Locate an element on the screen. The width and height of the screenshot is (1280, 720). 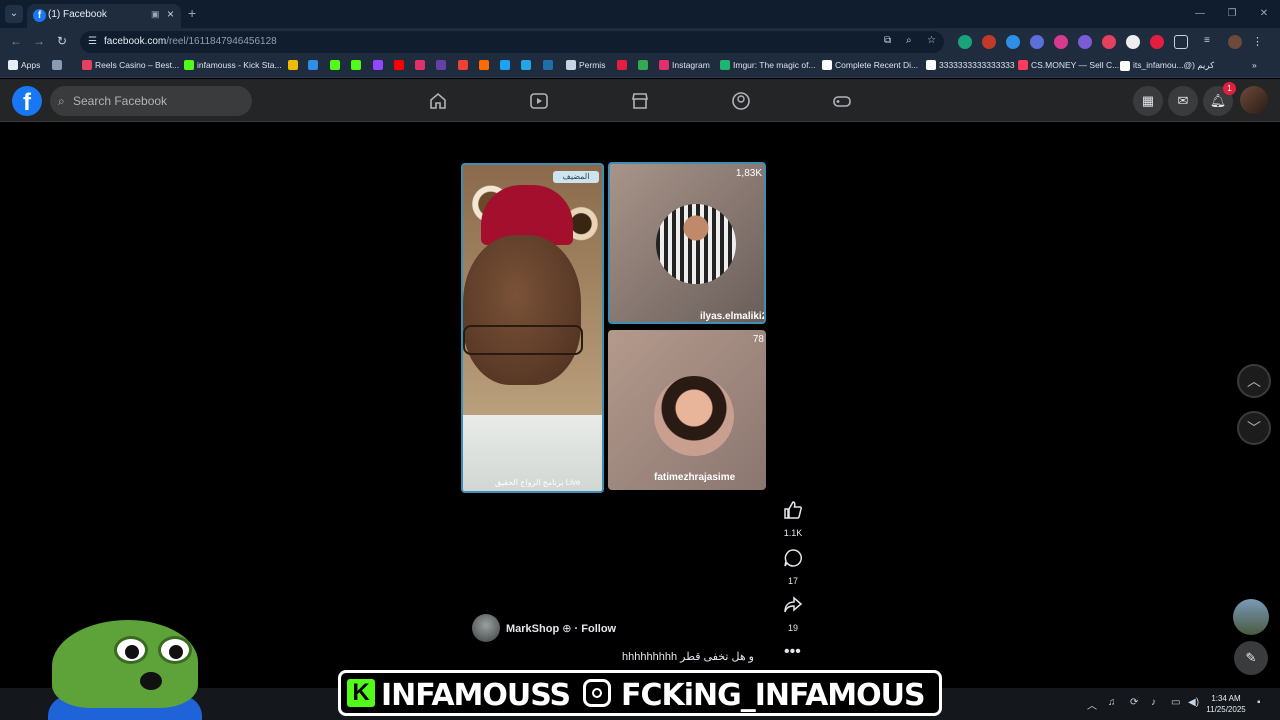
url-text: facebook.com/reel/1611847946456128 is located at coordinates (190, 41).